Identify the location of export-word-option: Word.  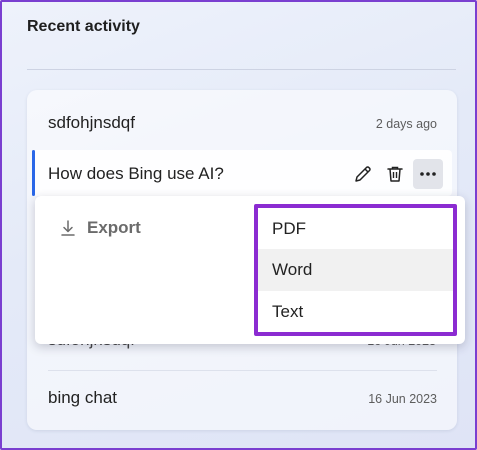
(355, 270).